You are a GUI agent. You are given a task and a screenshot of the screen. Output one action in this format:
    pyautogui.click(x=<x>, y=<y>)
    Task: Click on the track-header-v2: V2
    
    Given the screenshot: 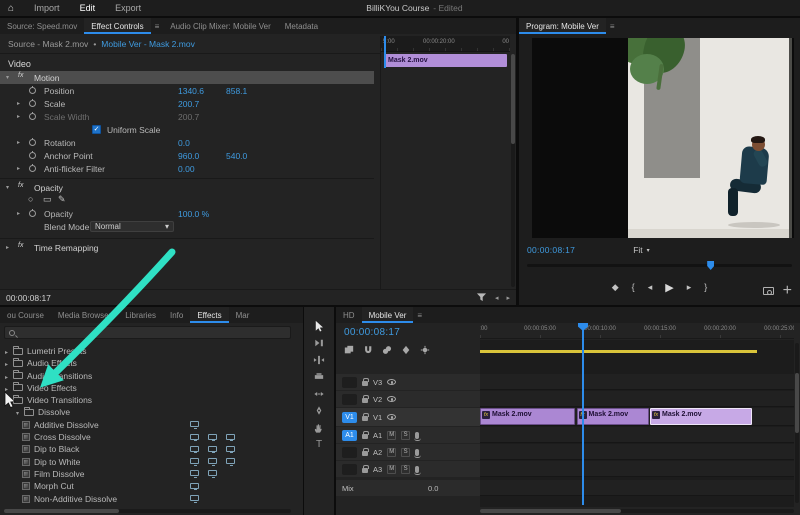 What is the action you would take?
    pyautogui.click(x=408, y=399)
    